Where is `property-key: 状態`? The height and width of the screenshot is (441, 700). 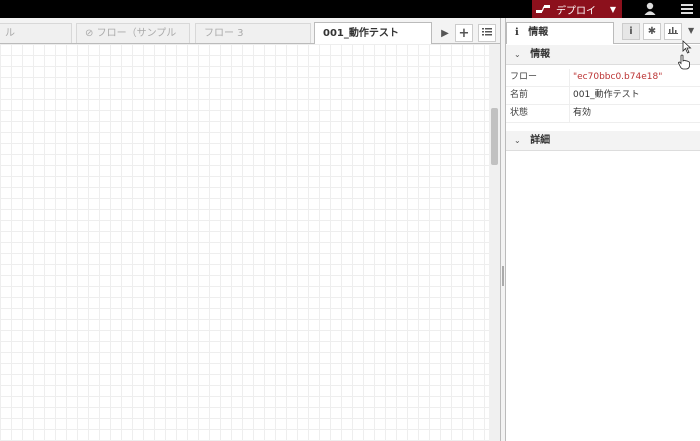 property-key: 状態 is located at coordinates (538, 113).